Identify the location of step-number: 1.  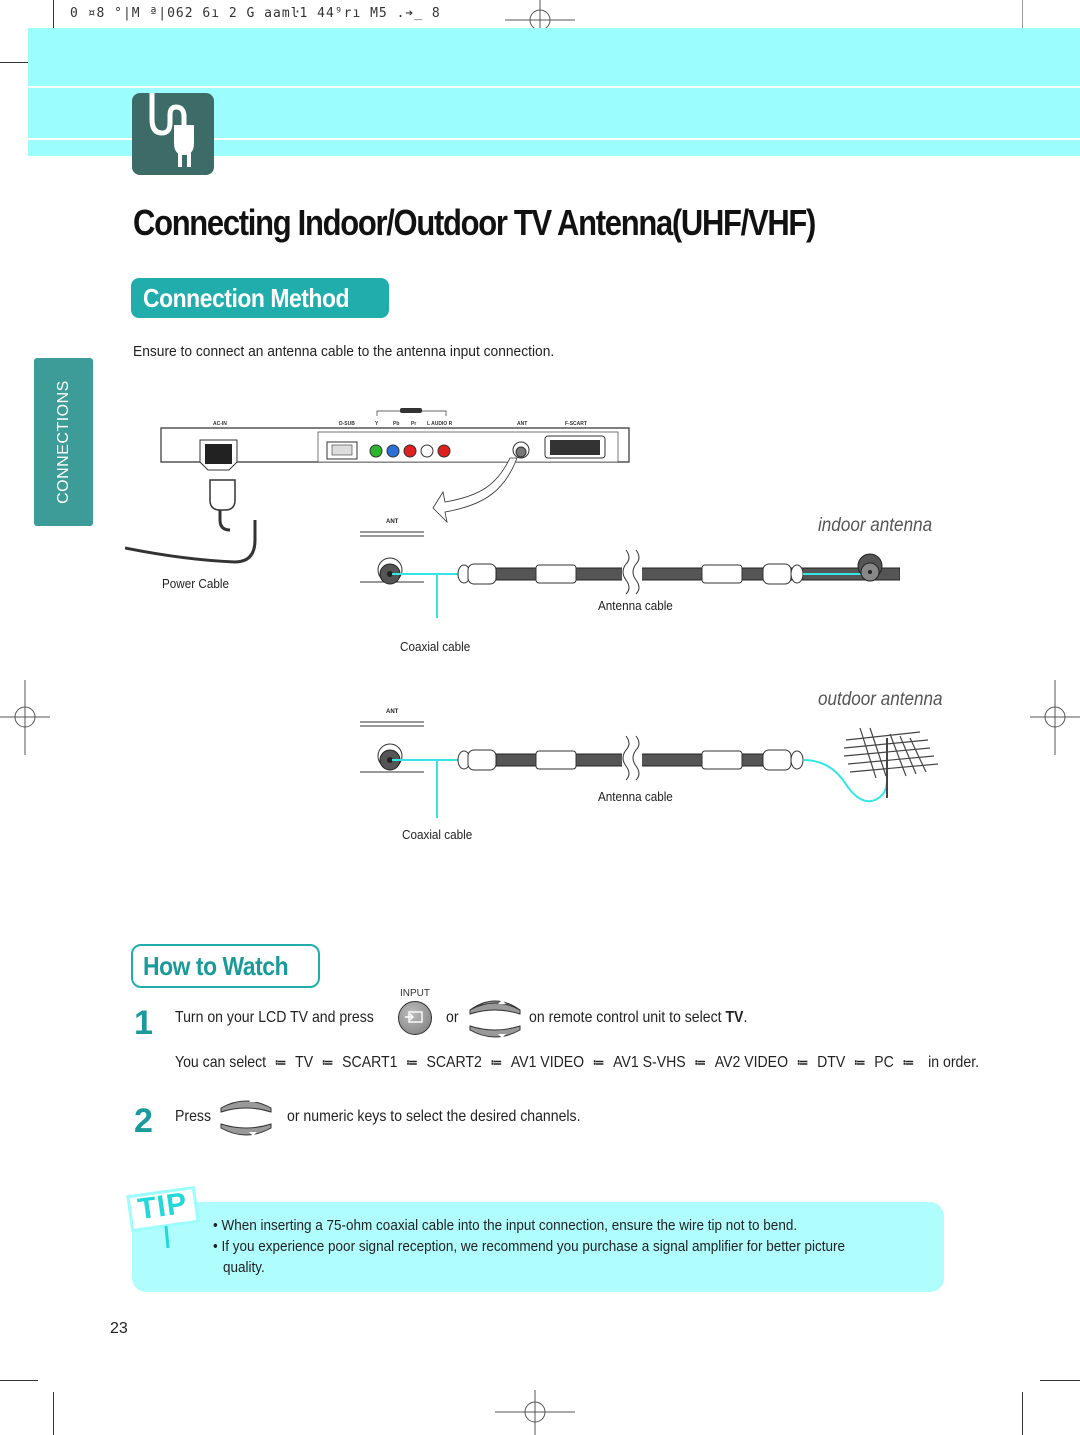
(143, 1023).